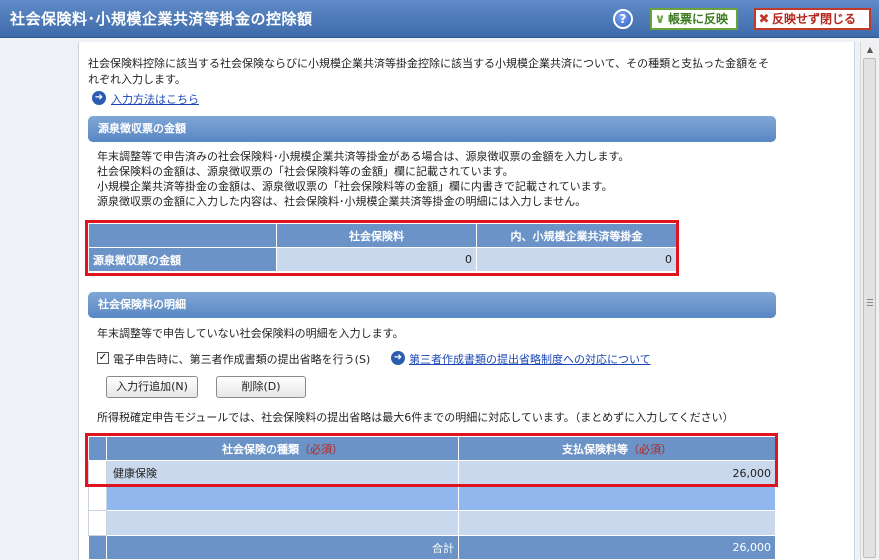 The image size is (879, 560). I want to click on details-section-header: 社会保険料の明細, so click(432, 305).